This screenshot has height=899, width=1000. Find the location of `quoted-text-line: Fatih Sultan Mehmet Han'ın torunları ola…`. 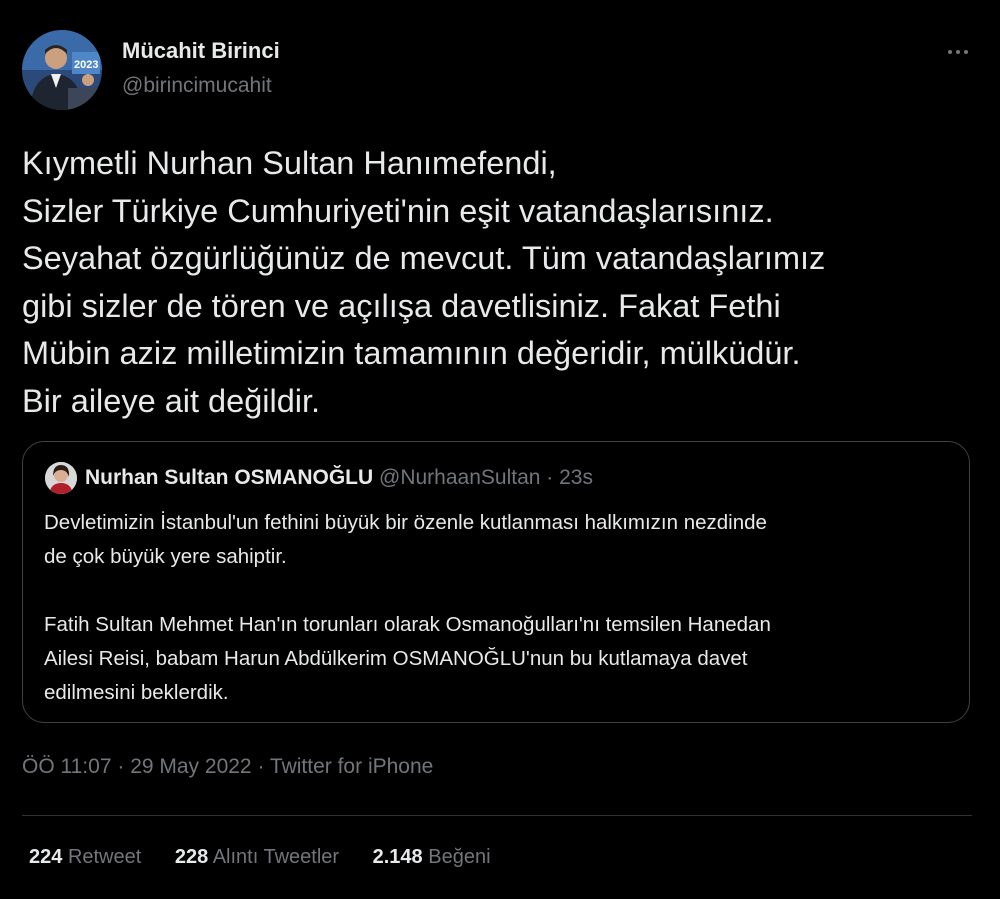

quoted-text-line: Fatih Sultan Mehmet Han'ın torunları ola… is located at coordinates (407, 624).